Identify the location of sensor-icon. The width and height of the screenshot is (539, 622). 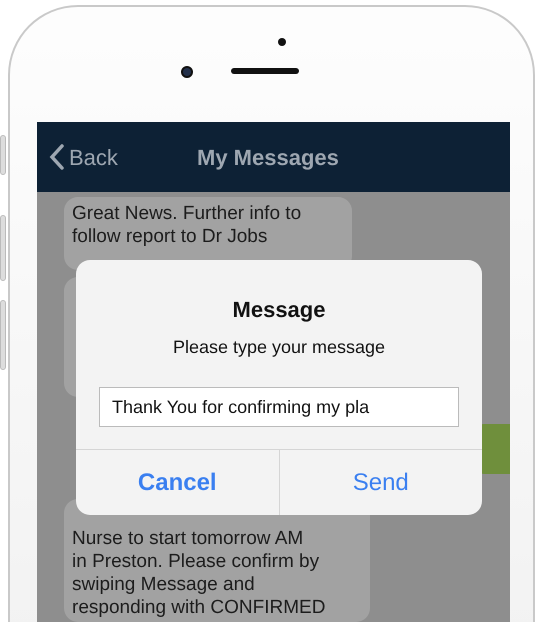
(282, 42).